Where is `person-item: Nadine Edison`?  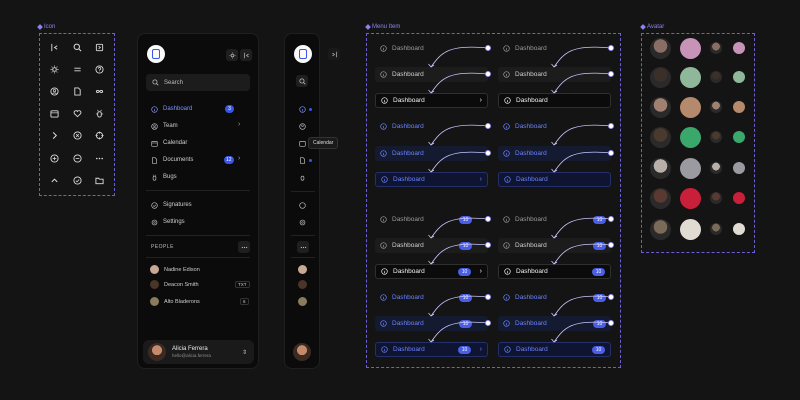 person-item: Nadine Edison is located at coordinates (175, 269).